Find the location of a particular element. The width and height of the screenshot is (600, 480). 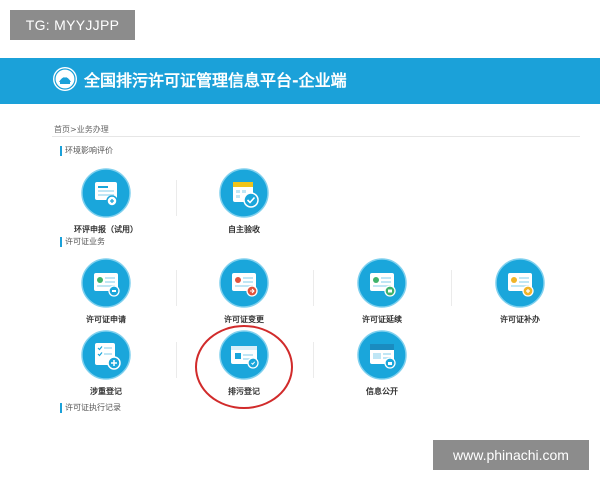

tile-label: 环评申报（试用） is located at coordinates (106, 229).